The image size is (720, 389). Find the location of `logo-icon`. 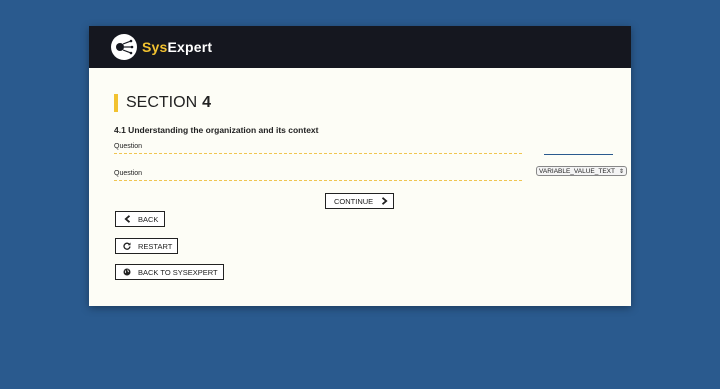

logo-icon is located at coordinates (124, 47).